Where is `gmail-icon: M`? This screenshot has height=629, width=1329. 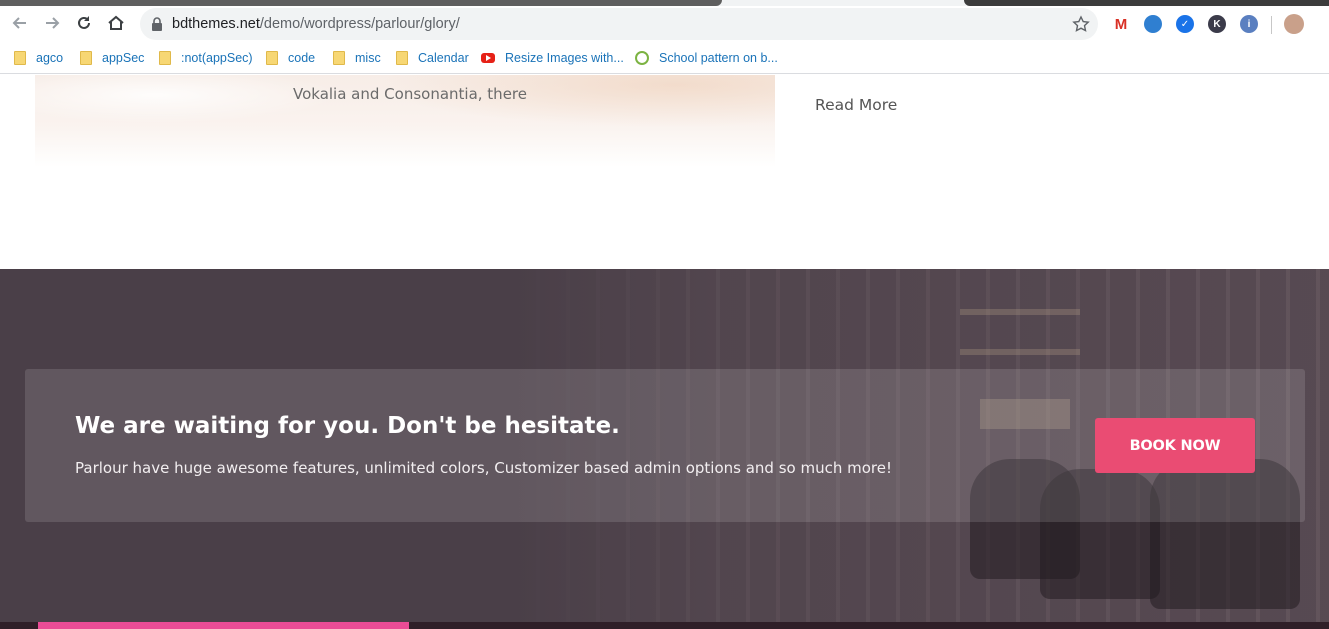 gmail-icon: M is located at coordinates (1121, 24).